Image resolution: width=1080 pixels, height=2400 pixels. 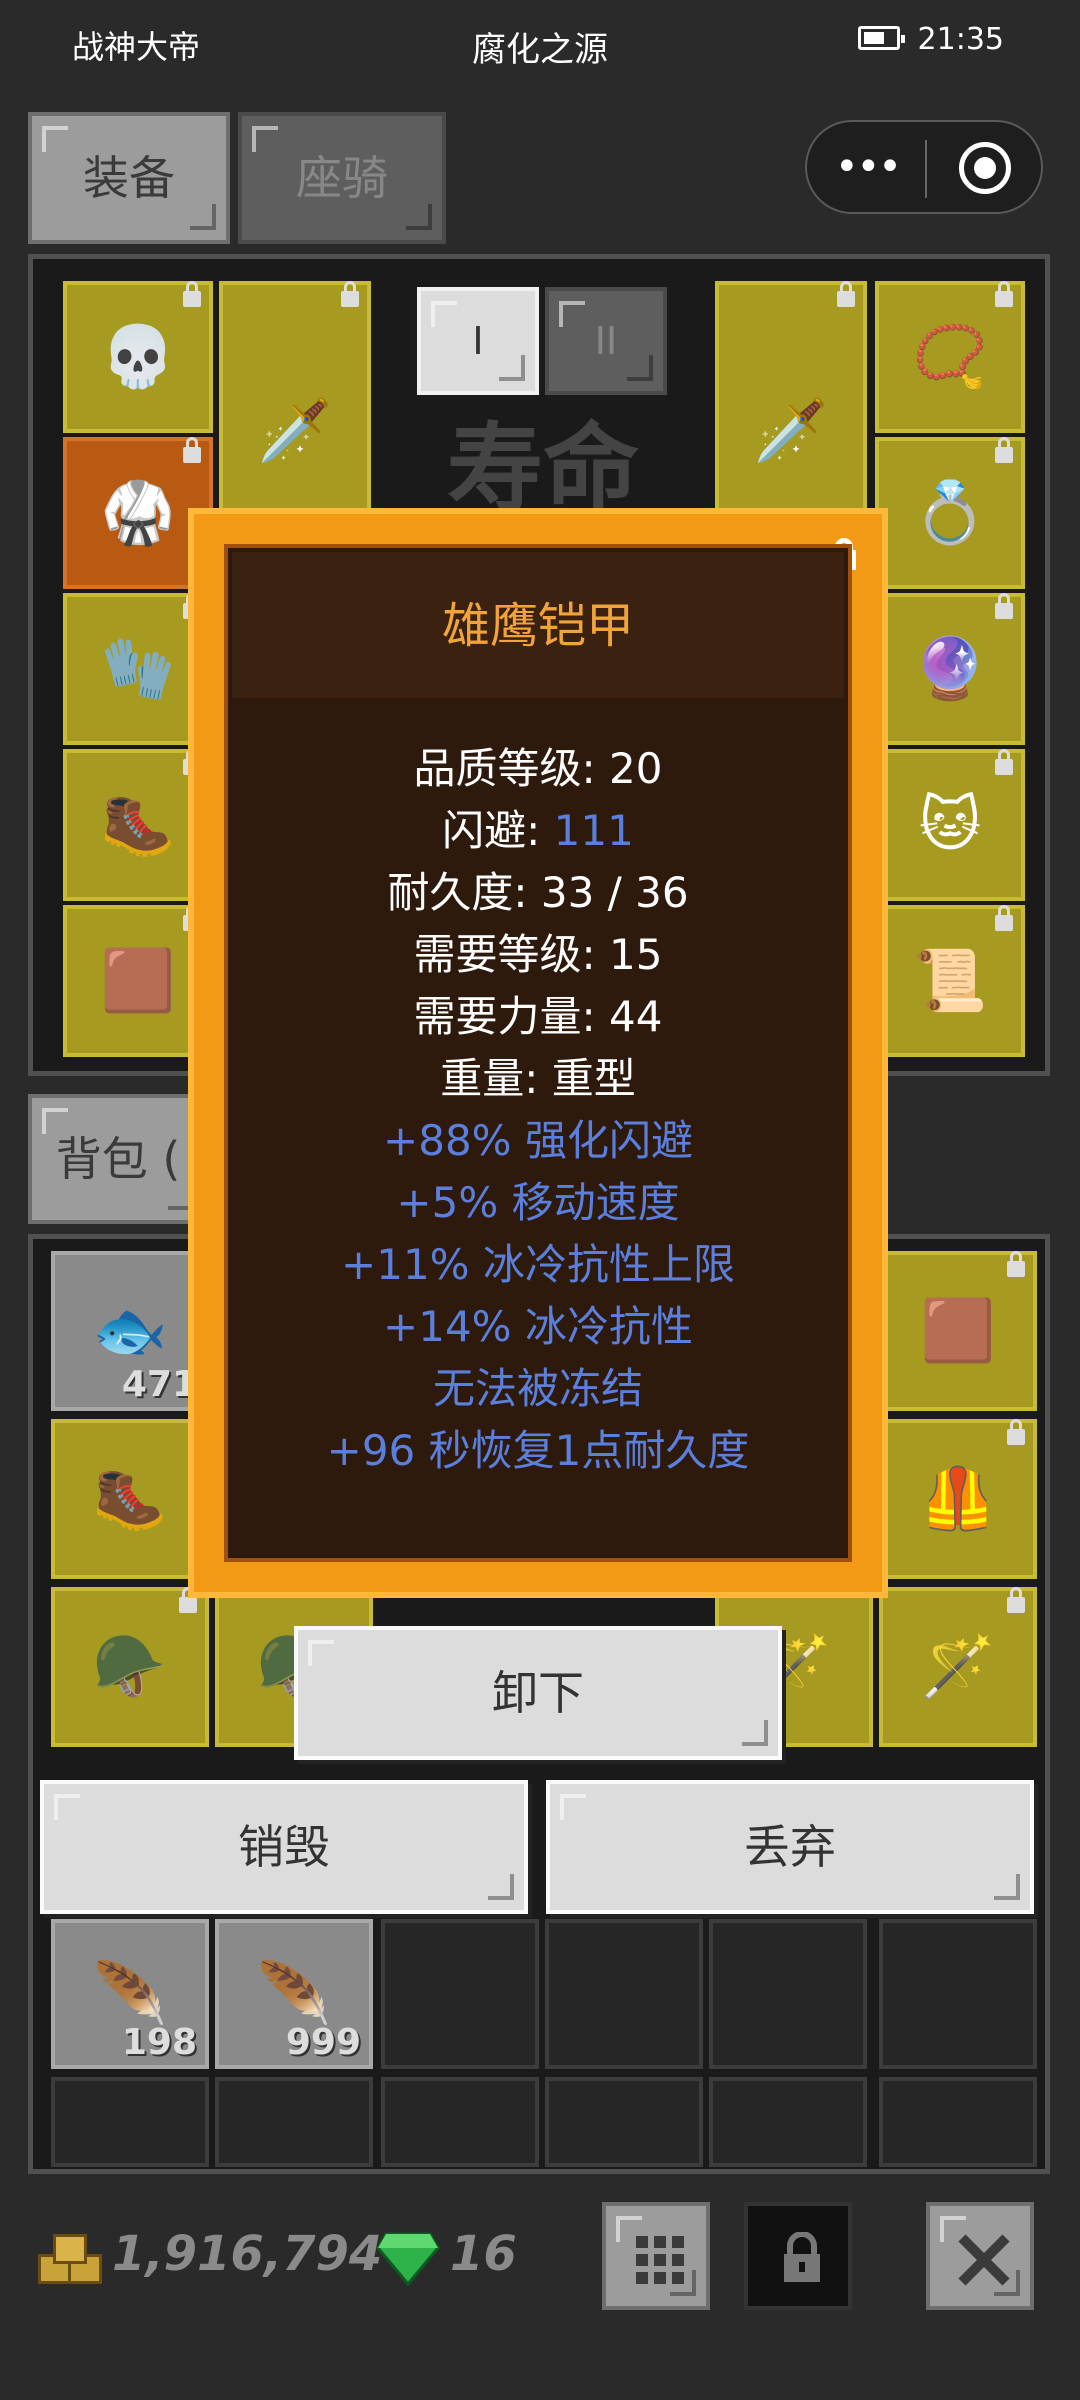 What do you see at coordinates (138, 513) in the screenshot?
I see `armor-icon: 🥋` at bounding box center [138, 513].